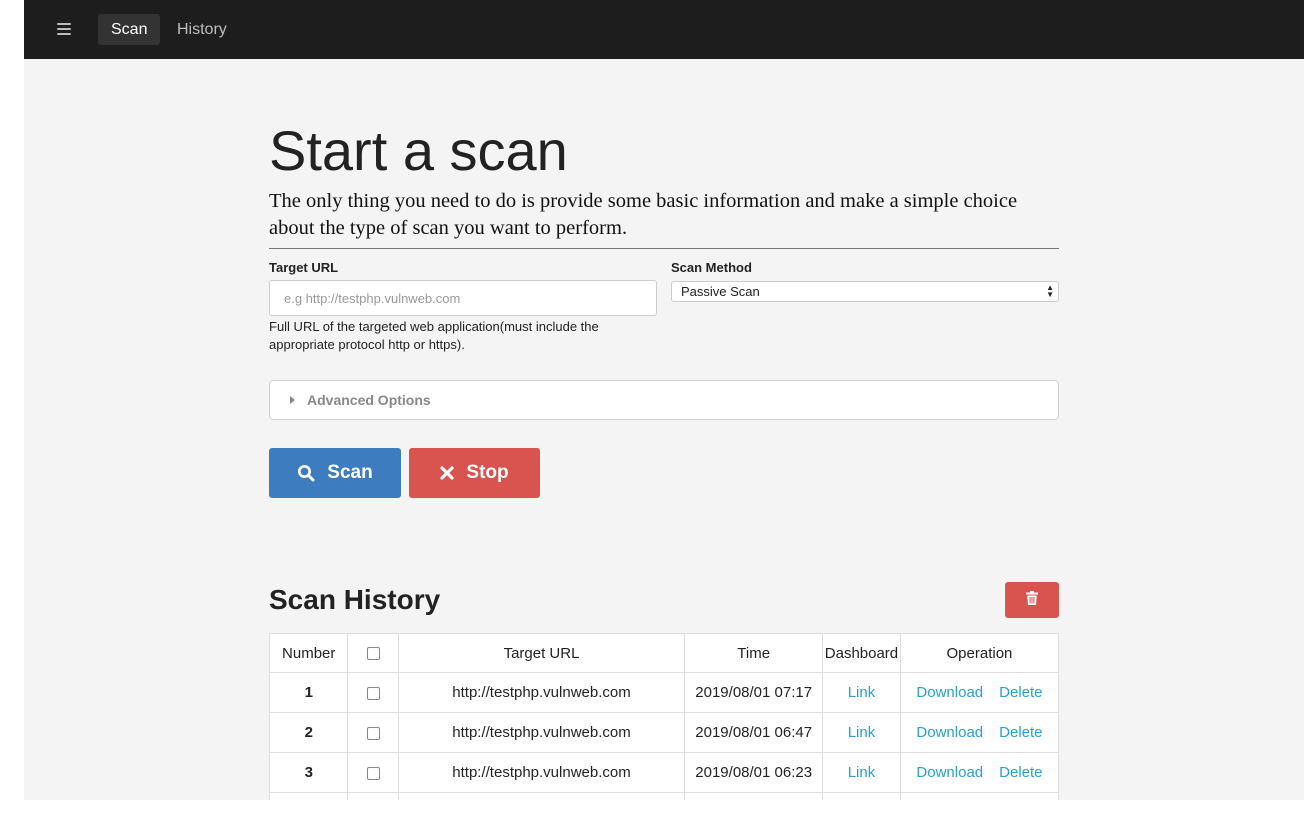 The width and height of the screenshot is (1304, 828). Describe the element at coordinates (308, 692) in the screenshot. I see `row-number: 1` at that location.